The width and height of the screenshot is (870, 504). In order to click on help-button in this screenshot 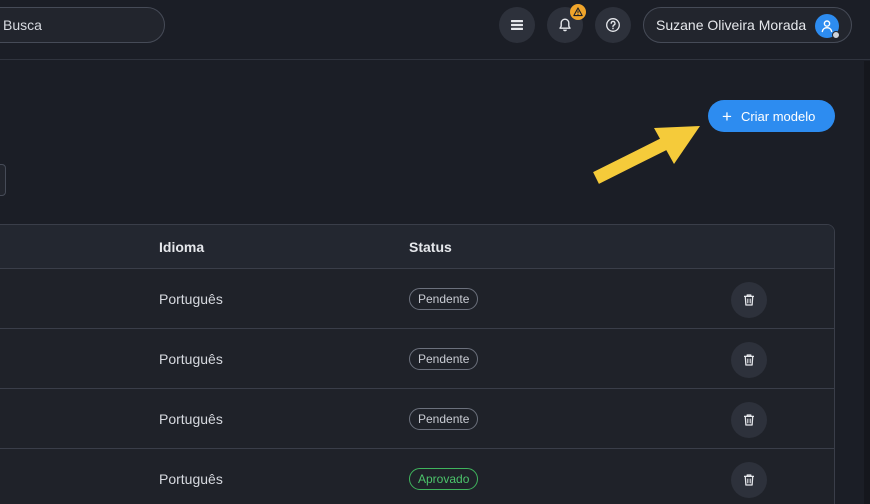, I will do `click(613, 25)`.